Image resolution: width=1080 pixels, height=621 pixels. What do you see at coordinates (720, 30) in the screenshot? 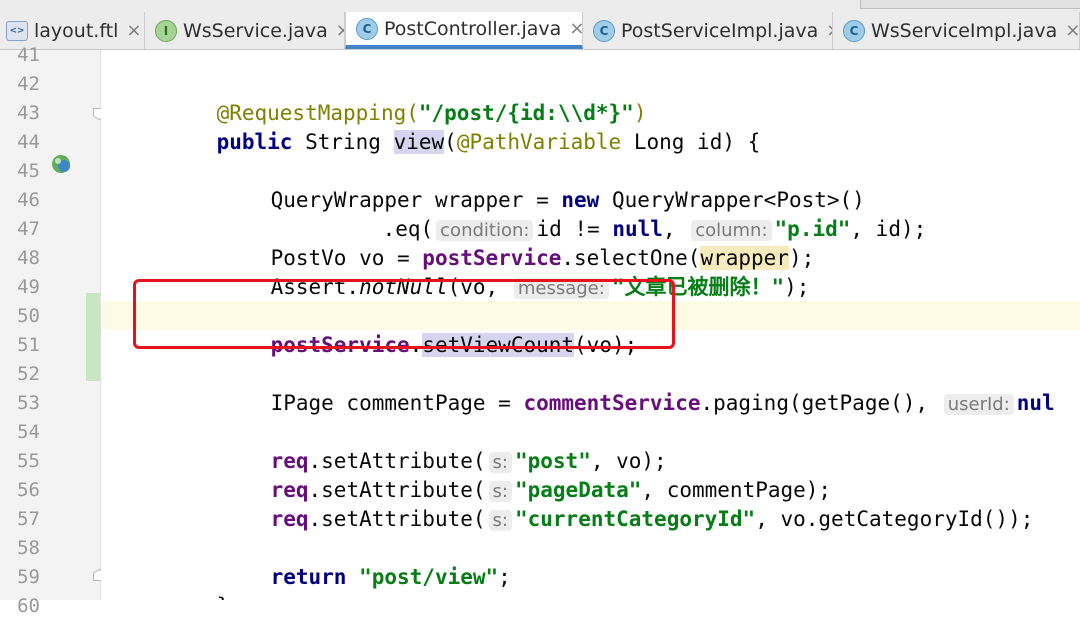
I see `tab-label: PostServiceImpl.java` at bounding box center [720, 30].